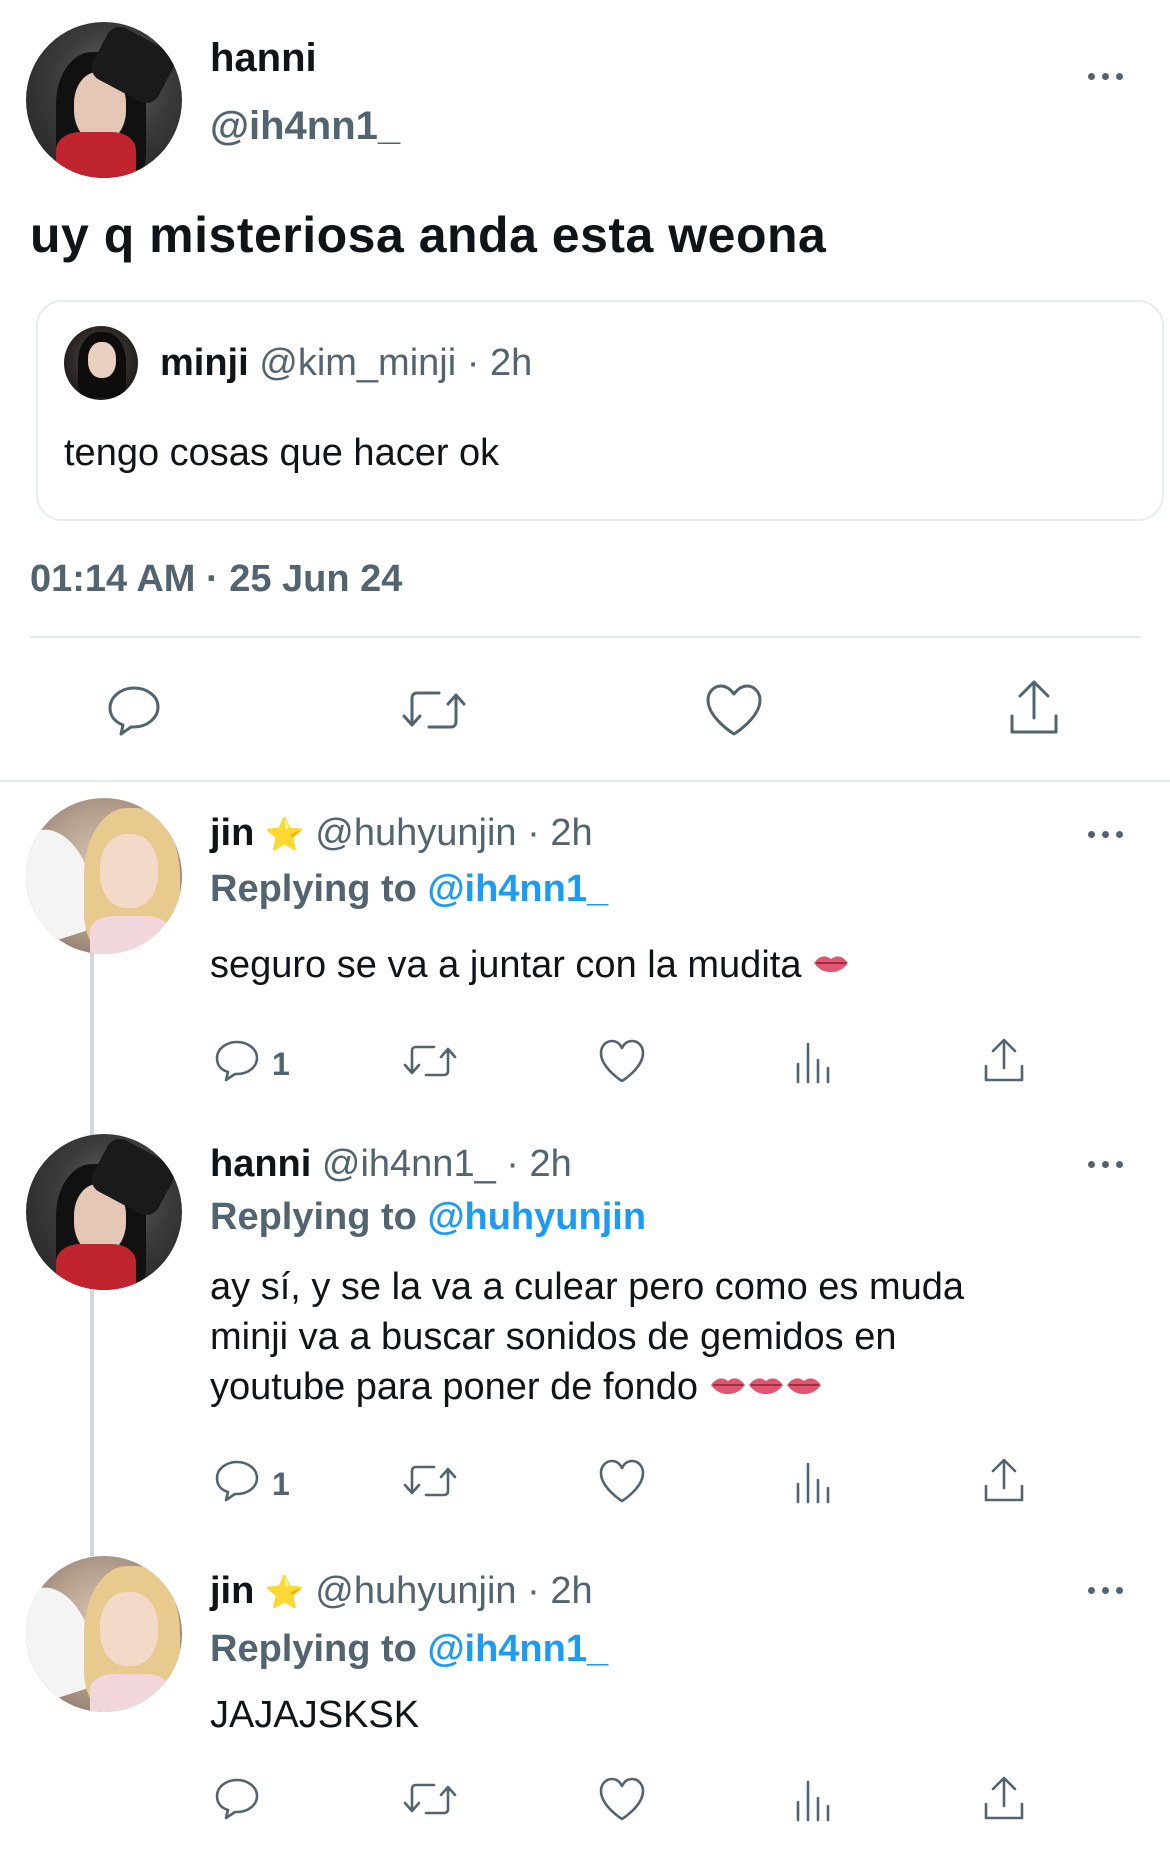  I want to click on quoted-time: · 2h, so click(499, 363).